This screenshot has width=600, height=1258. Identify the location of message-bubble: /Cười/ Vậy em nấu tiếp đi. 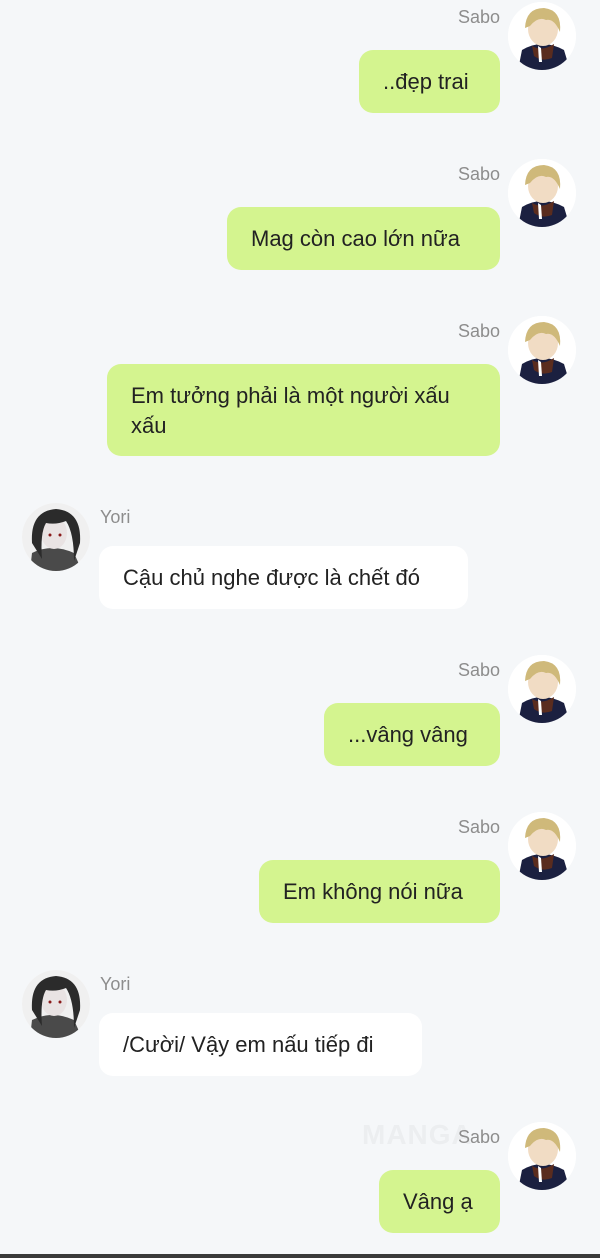
(260, 1044).